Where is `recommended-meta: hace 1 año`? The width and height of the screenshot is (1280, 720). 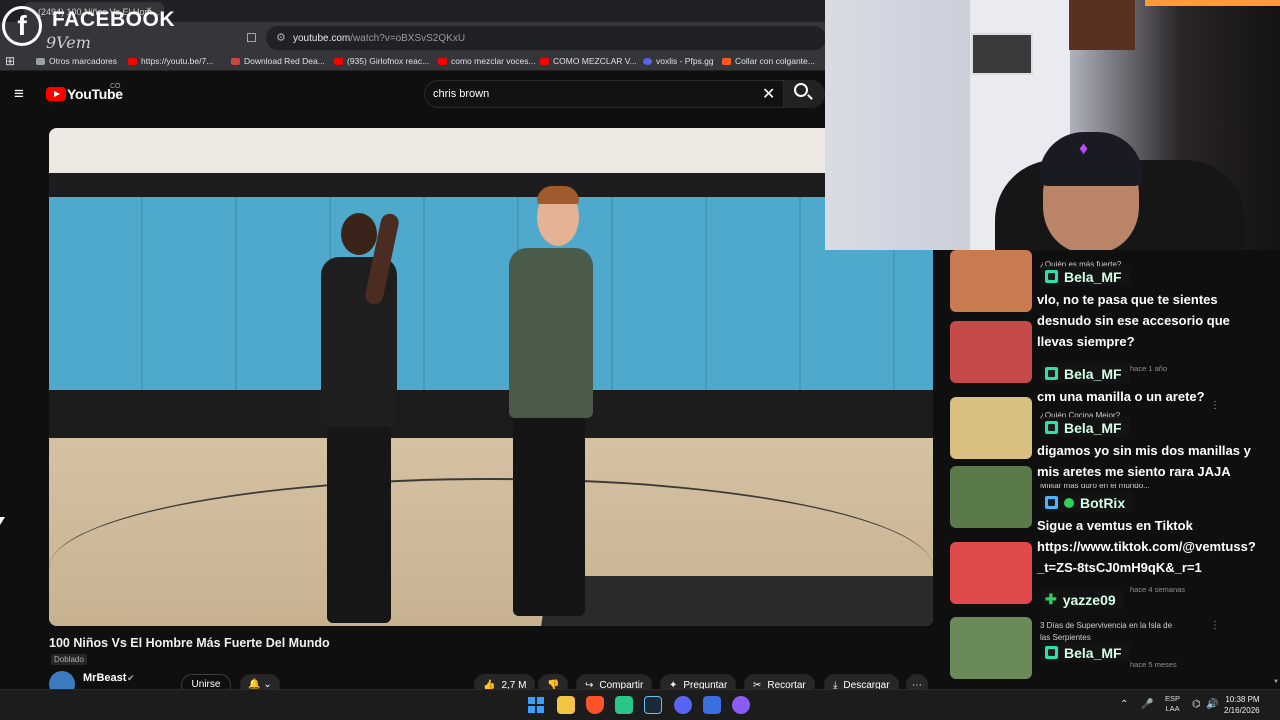
recommended-meta: hace 1 año is located at coordinates (1149, 368).